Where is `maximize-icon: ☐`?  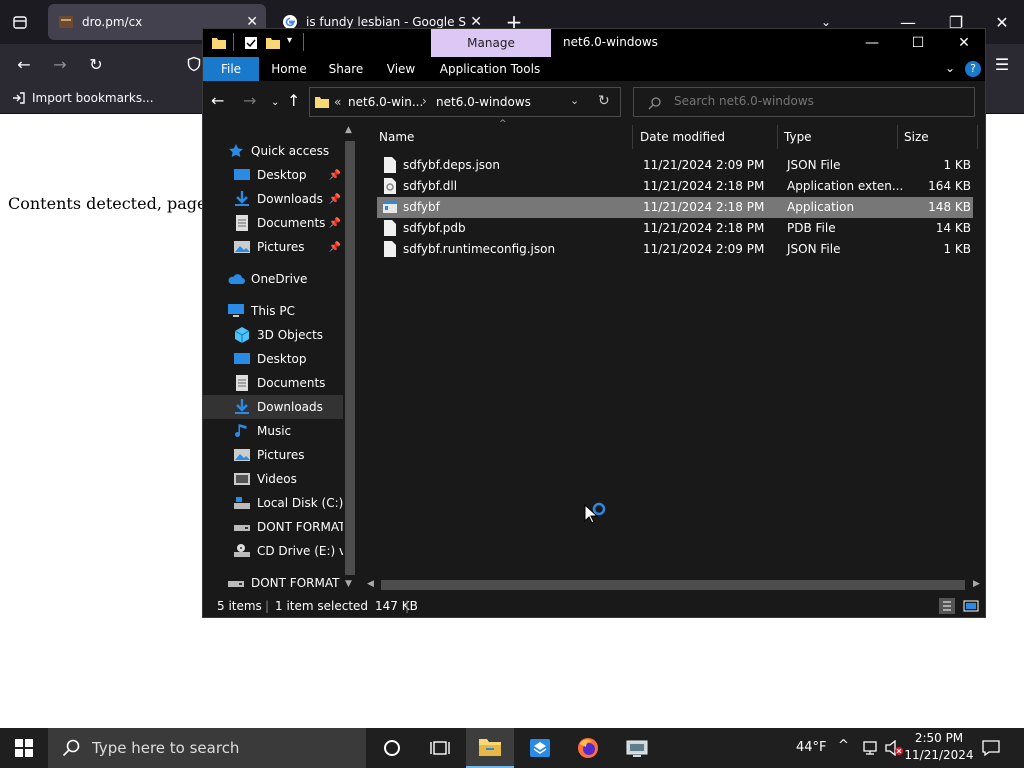 maximize-icon: ☐ is located at coordinates (918, 43).